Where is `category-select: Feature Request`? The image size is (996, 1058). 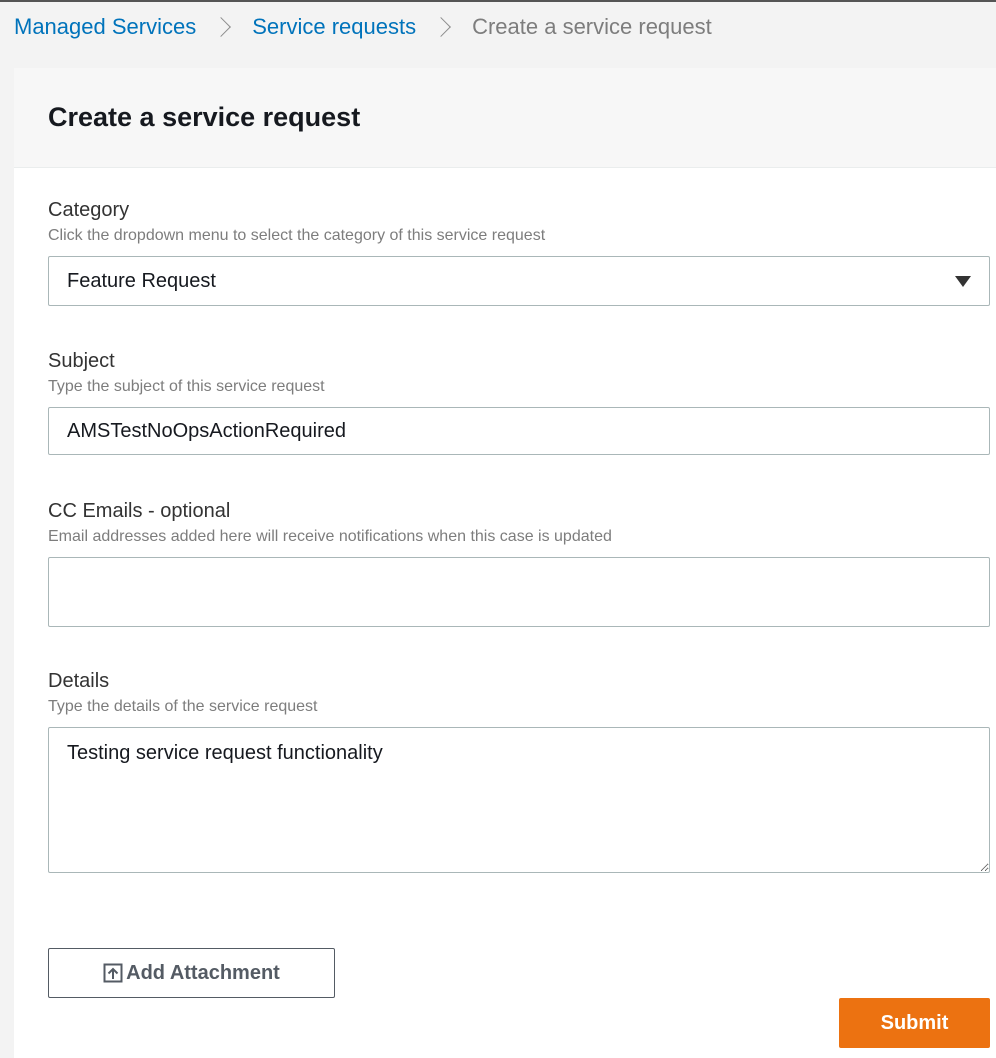
category-select: Feature Request is located at coordinates (519, 281).